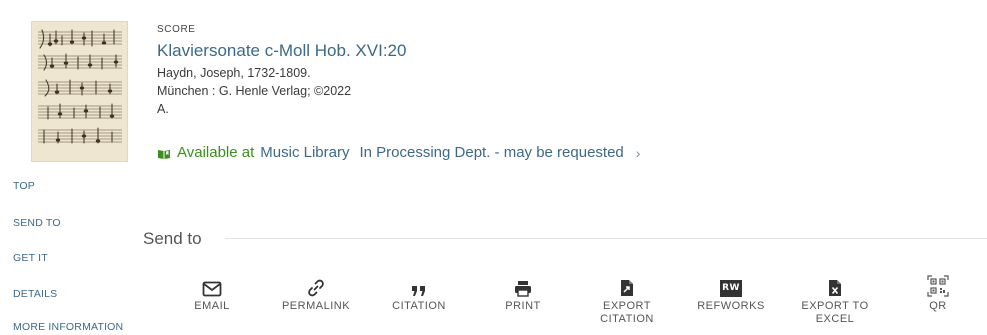 This screenshot has width=987, height=335. What do you see at coordinates (24, 186) in the screenshot?
I see `nav-item-top: TOP` at bounding box center [24, 186].